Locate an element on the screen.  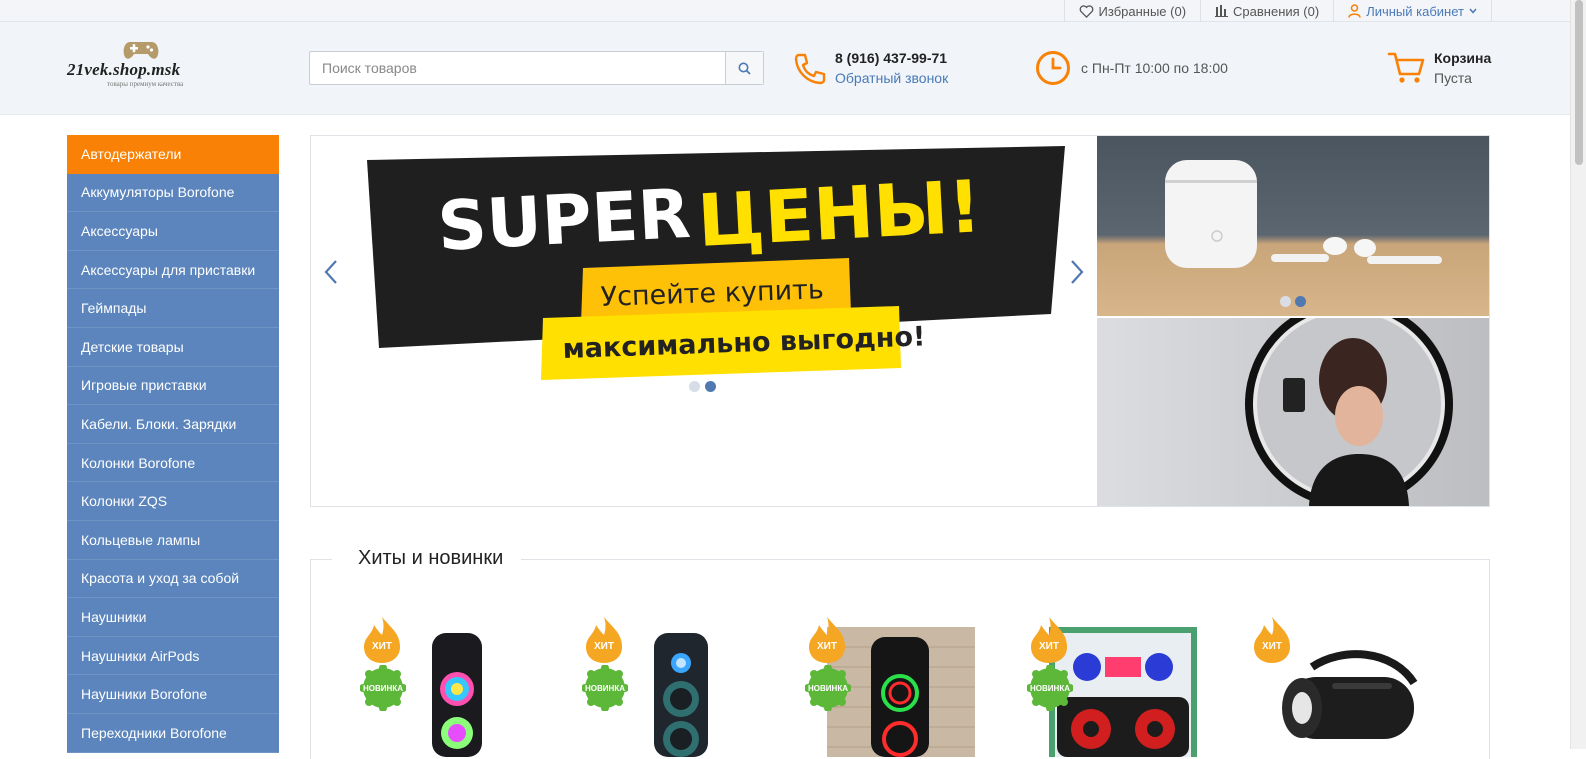
ring-lamp-banner is located at coordinates (1293, 412).